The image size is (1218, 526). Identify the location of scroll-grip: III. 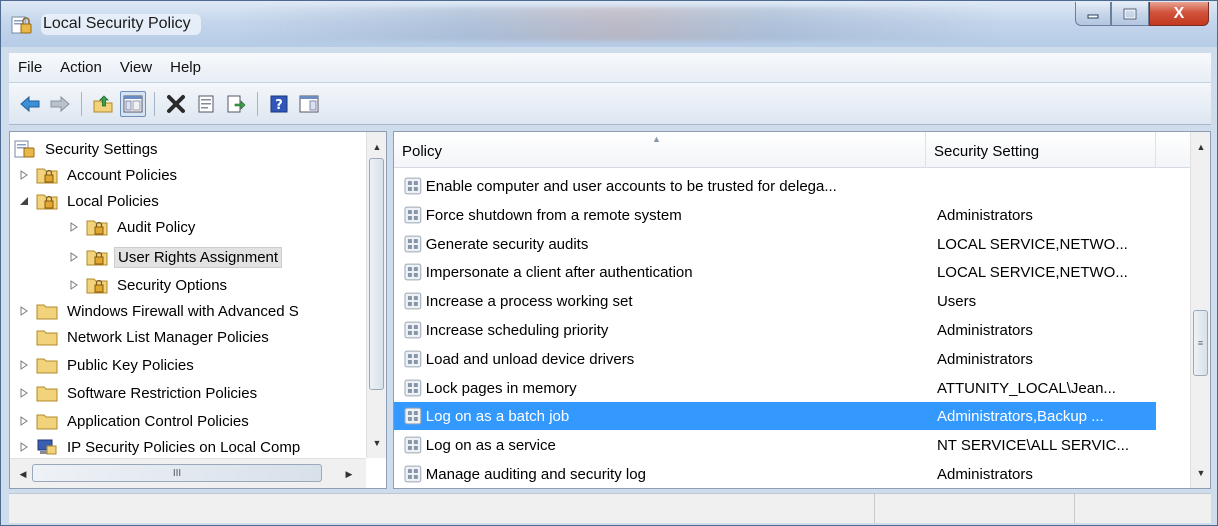
(177, 473).